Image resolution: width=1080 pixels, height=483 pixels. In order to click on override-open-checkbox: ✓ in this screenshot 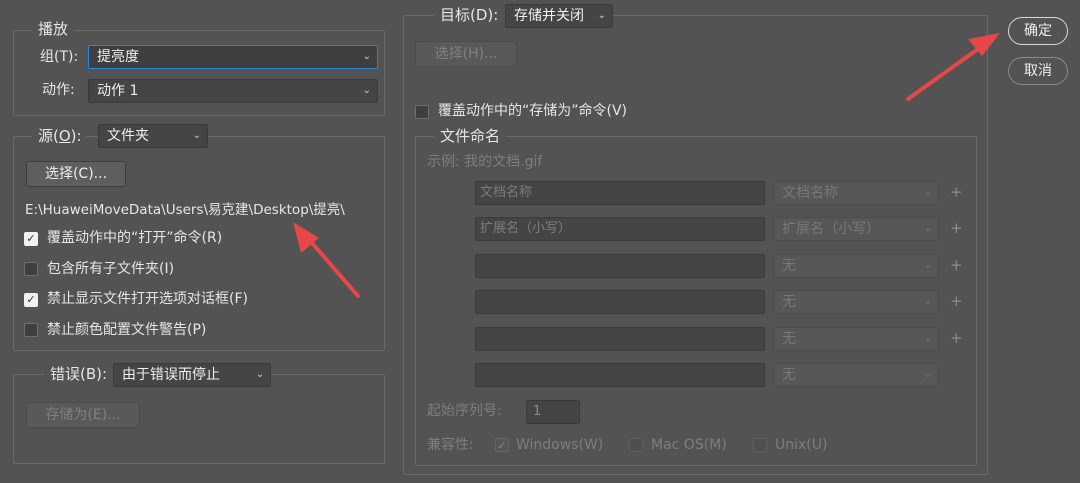, I will do `click(31, 239)`.